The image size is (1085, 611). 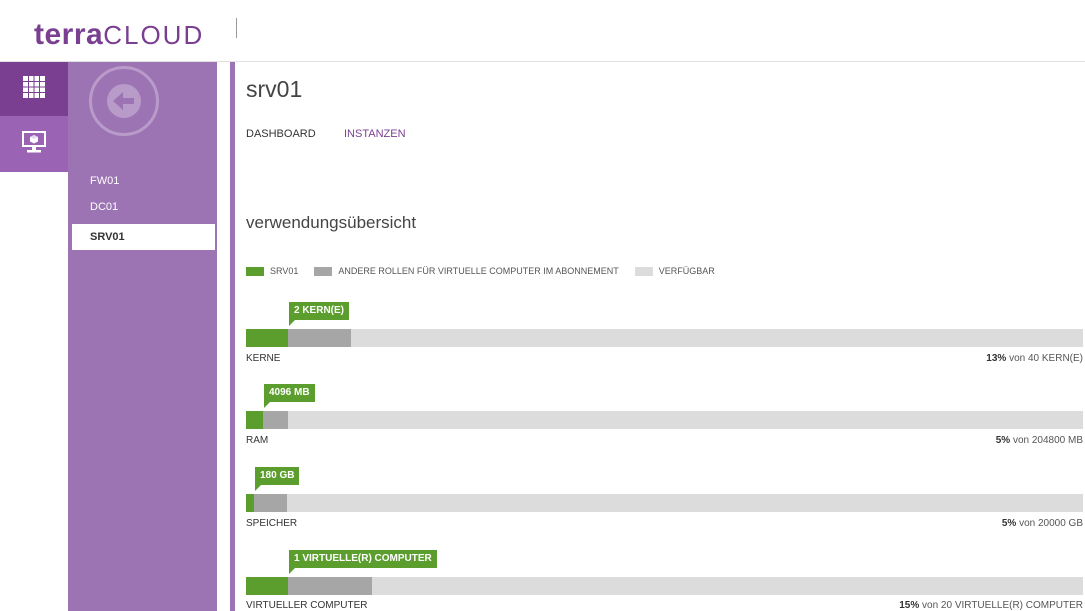 I want to click on metric-storage-label: SPEICHER, so click(x=272, y=523).